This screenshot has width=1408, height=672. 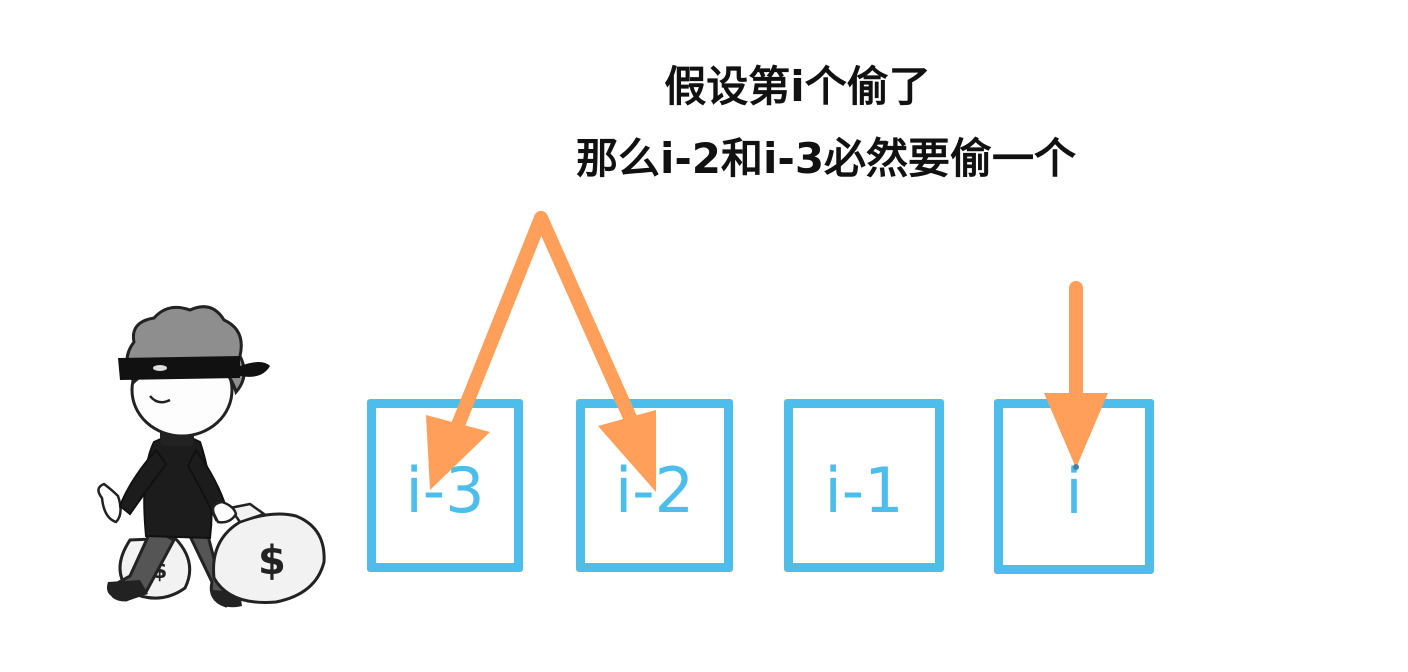 I want to click on arrow-to-i-head, so click(x=1076, y=430).